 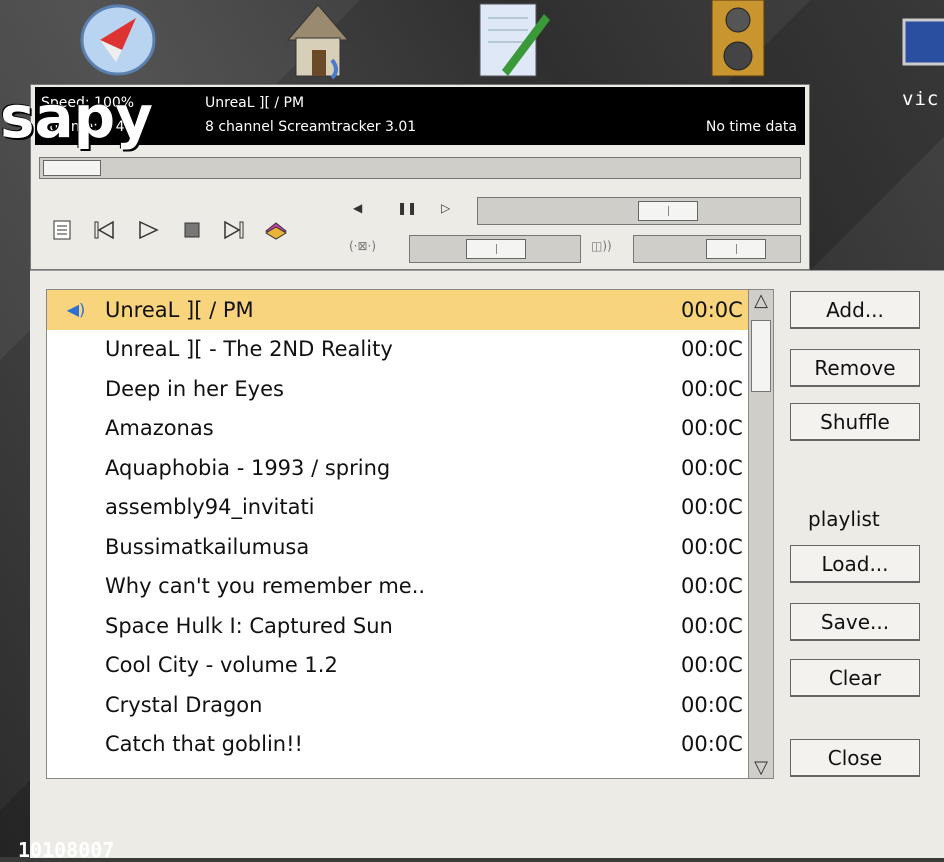 I want to click on playlist-row-title: Cool City - volume 1.2, so click(x=221, y=665).